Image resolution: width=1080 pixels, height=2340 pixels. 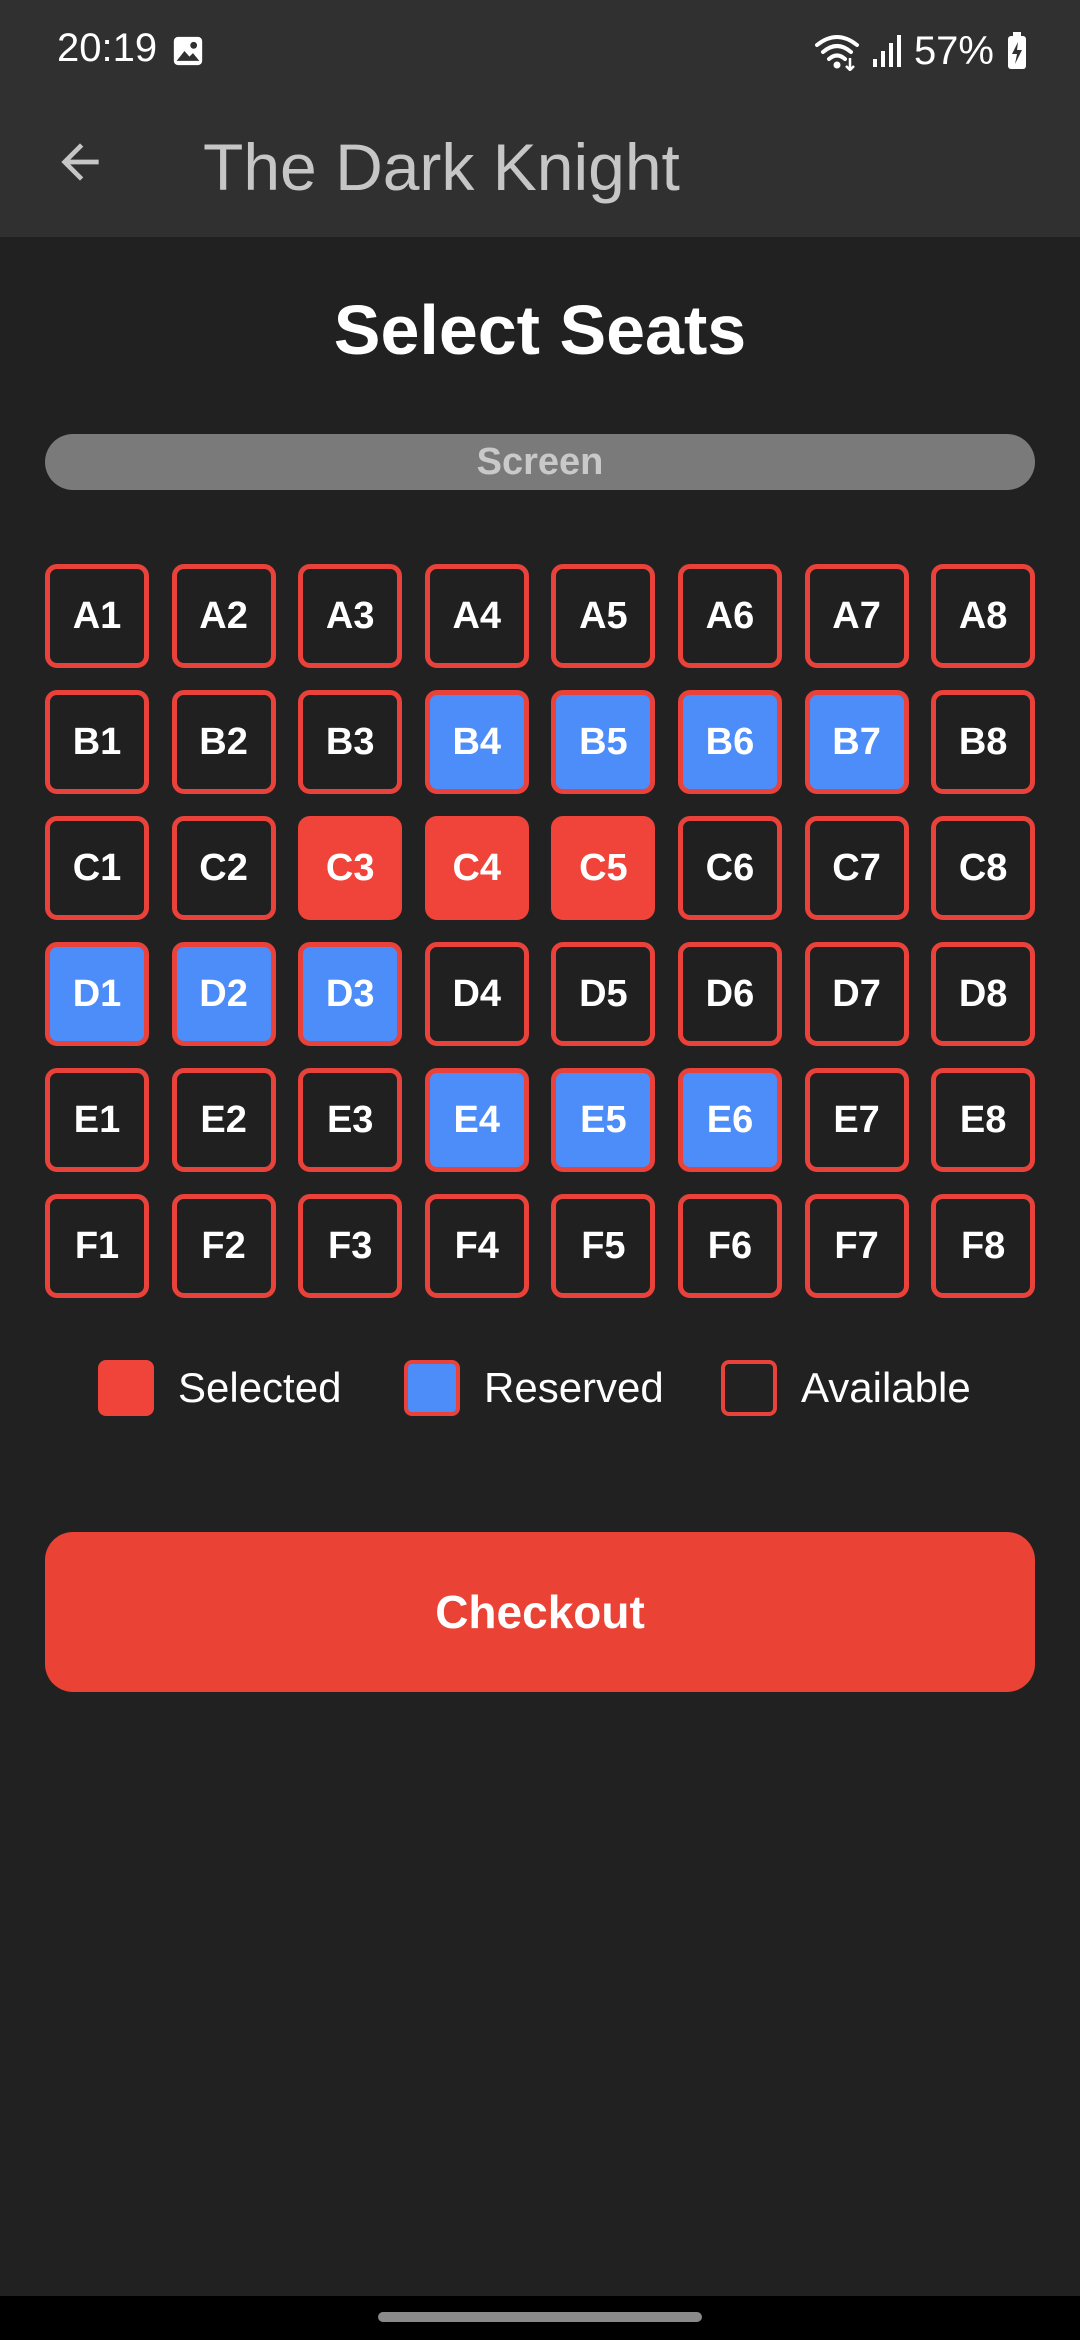 I want to click on seat-d8: D8, so click(x=983, y=994).